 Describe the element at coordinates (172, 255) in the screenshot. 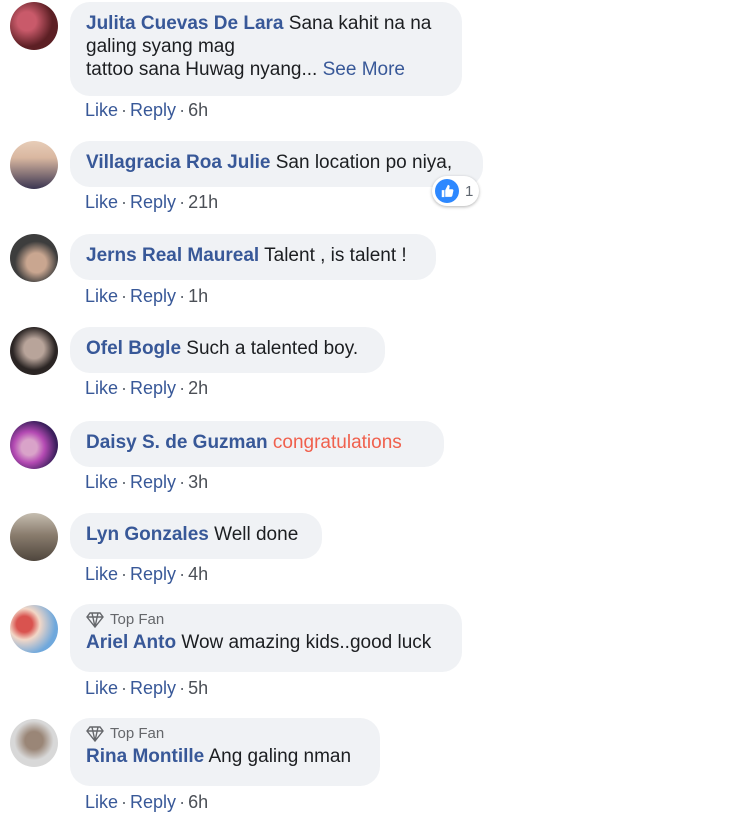

I see `comment-author: Jerns Real Maureal` at that location.